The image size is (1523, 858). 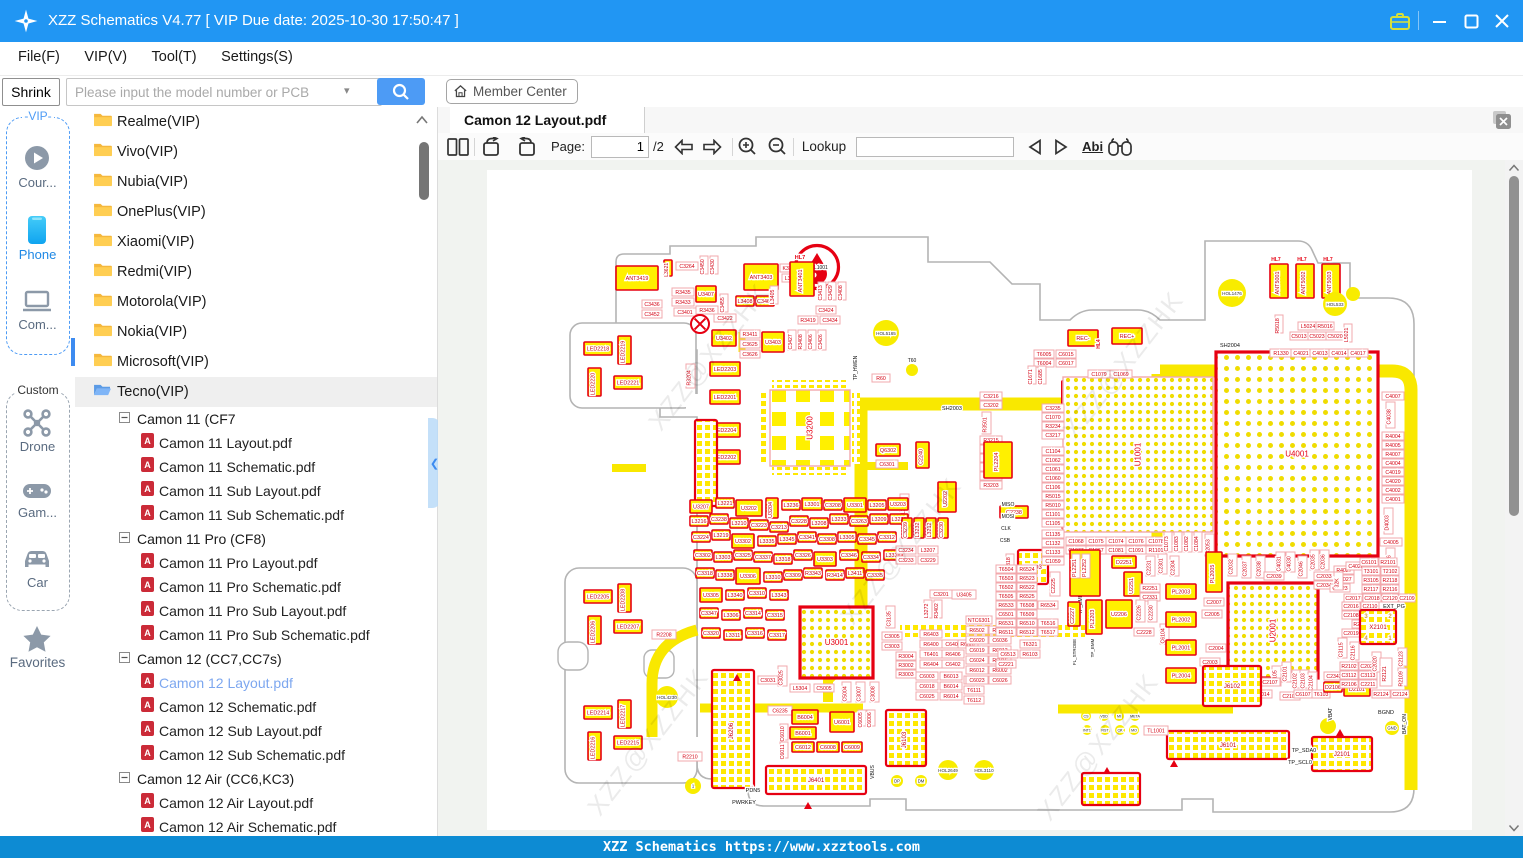 What do you see at coordinates (256, 122) in the screenshot?
I see `tree-folder-row: Realme(VIP)` at bounding box center [256, 122].